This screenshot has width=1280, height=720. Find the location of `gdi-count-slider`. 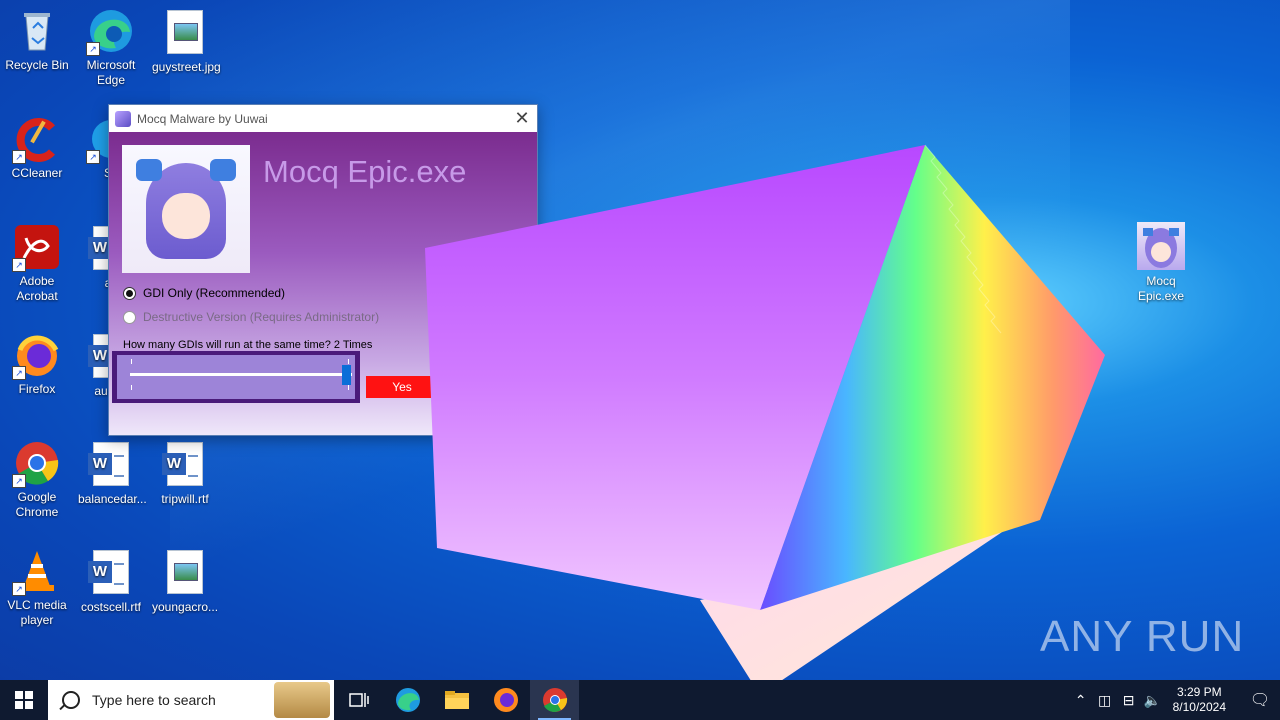

gdi-count-slider is located at coordinates (236, 377).